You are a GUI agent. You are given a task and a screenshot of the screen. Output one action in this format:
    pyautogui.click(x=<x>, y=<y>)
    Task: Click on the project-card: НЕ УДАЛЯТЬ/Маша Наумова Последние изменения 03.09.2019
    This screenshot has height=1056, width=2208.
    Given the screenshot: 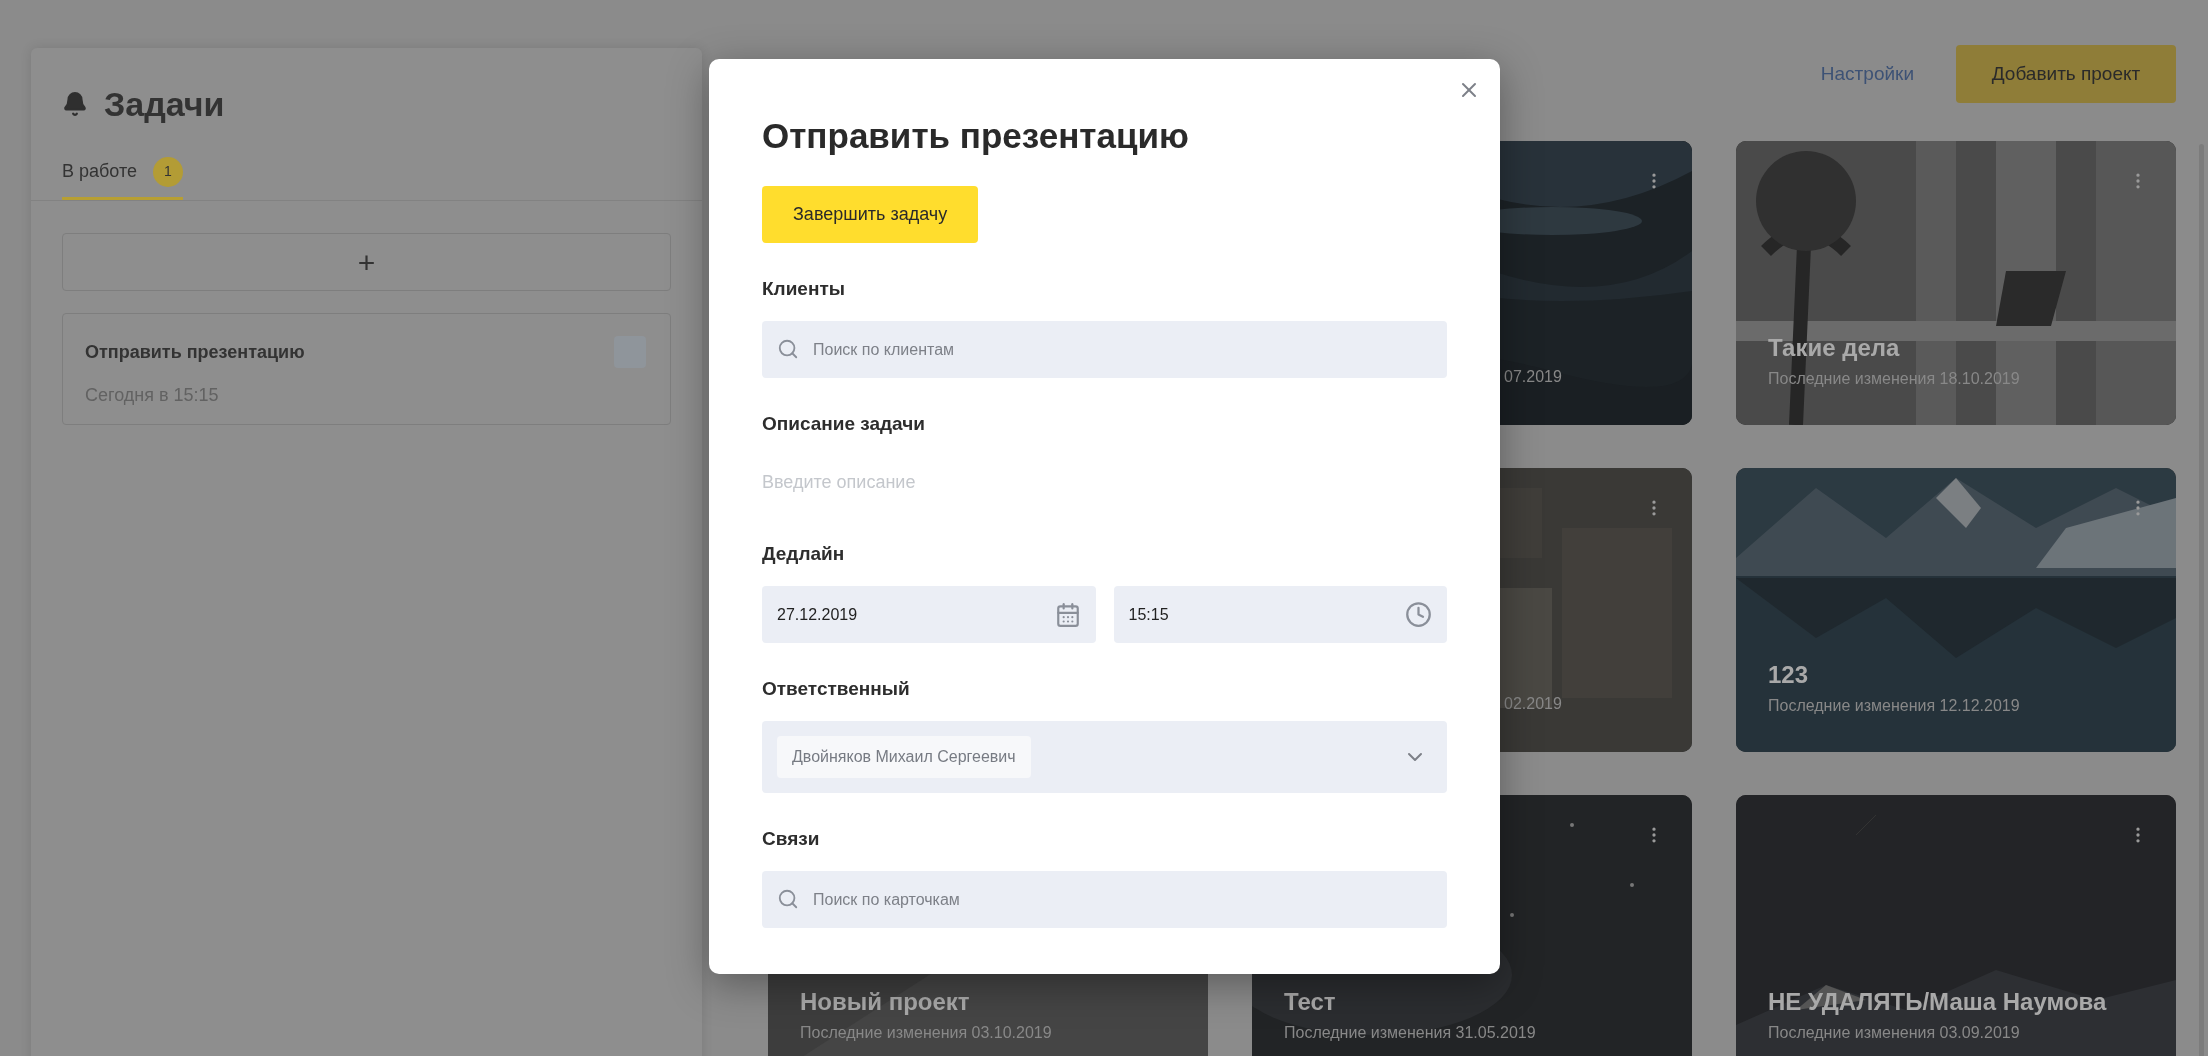 What is the action you would take?
    pyautogui.click(x=1956, y=925)
    